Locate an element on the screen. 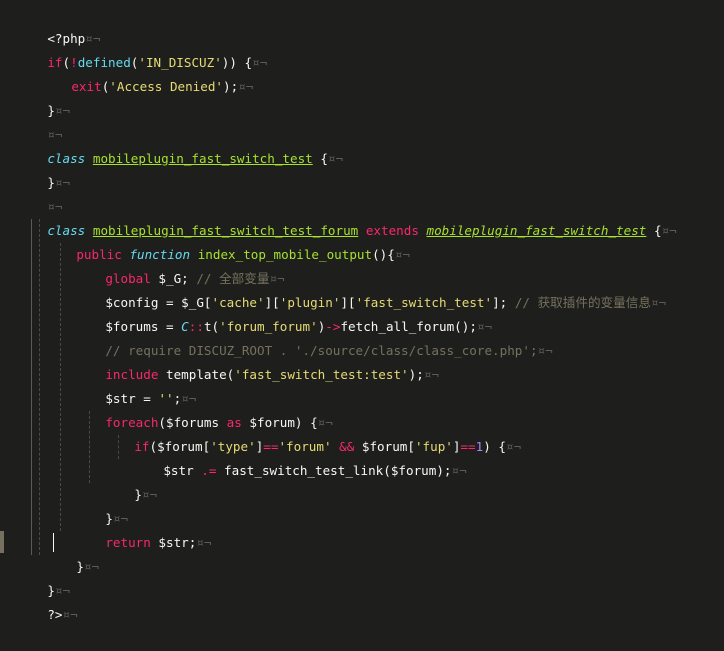 The width and height of the screenshot is (724, 651). keyword: return is located at coordinates (128, 542).